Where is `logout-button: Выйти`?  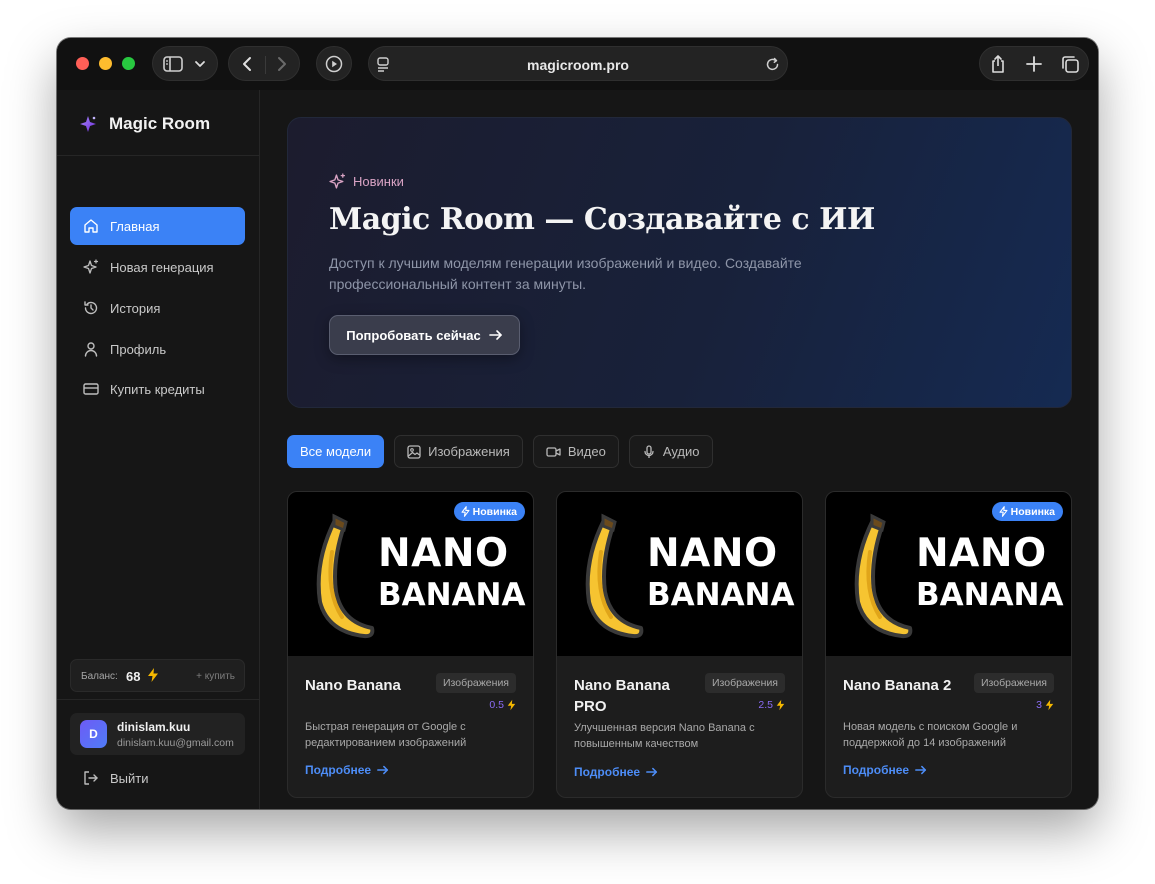
logout-button: Выйти is located at coordinates (116, 778).